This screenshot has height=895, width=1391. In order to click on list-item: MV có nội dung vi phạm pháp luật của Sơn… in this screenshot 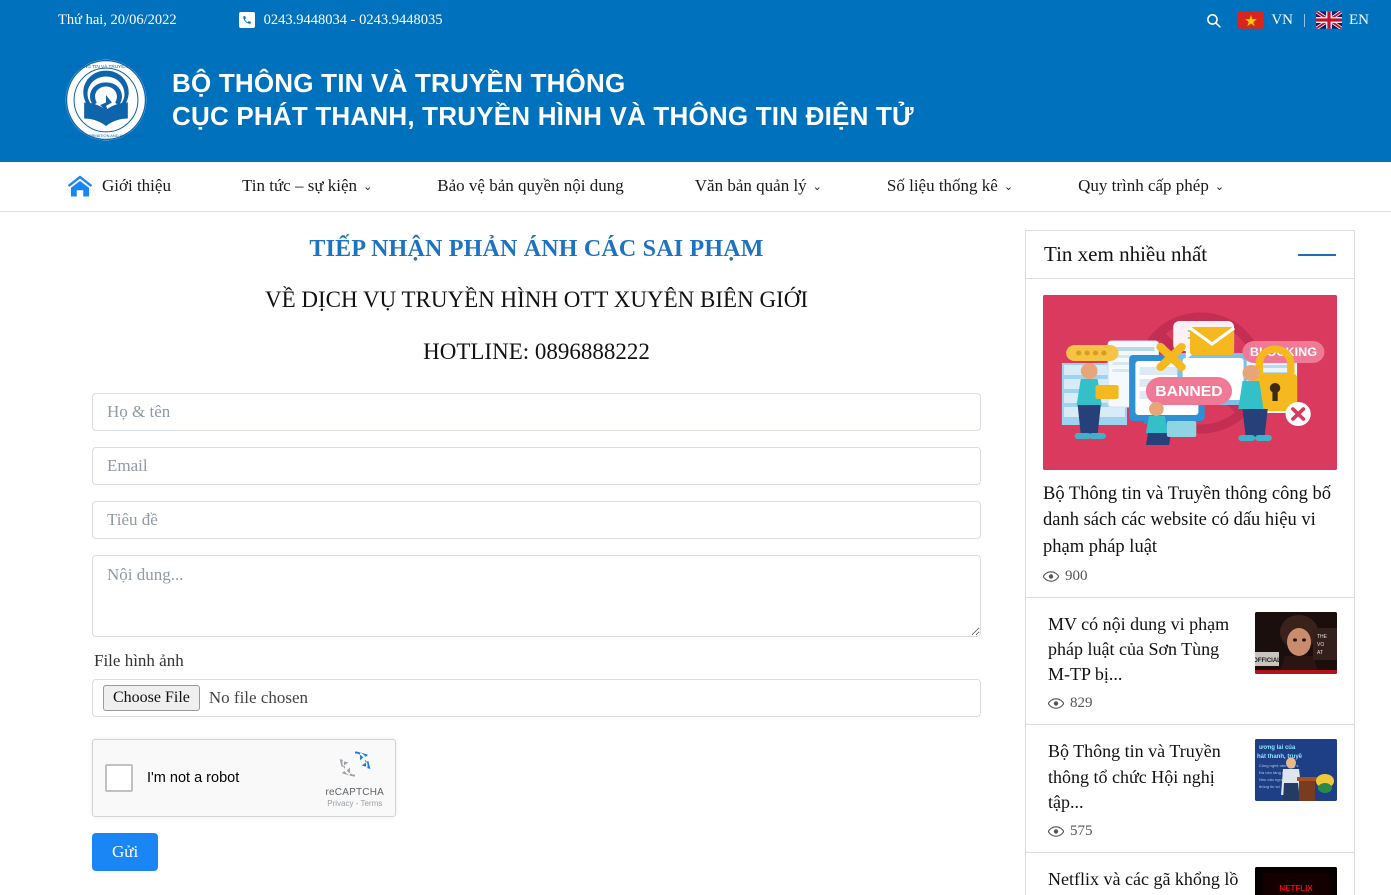, I will do `click(1190, 662)`.